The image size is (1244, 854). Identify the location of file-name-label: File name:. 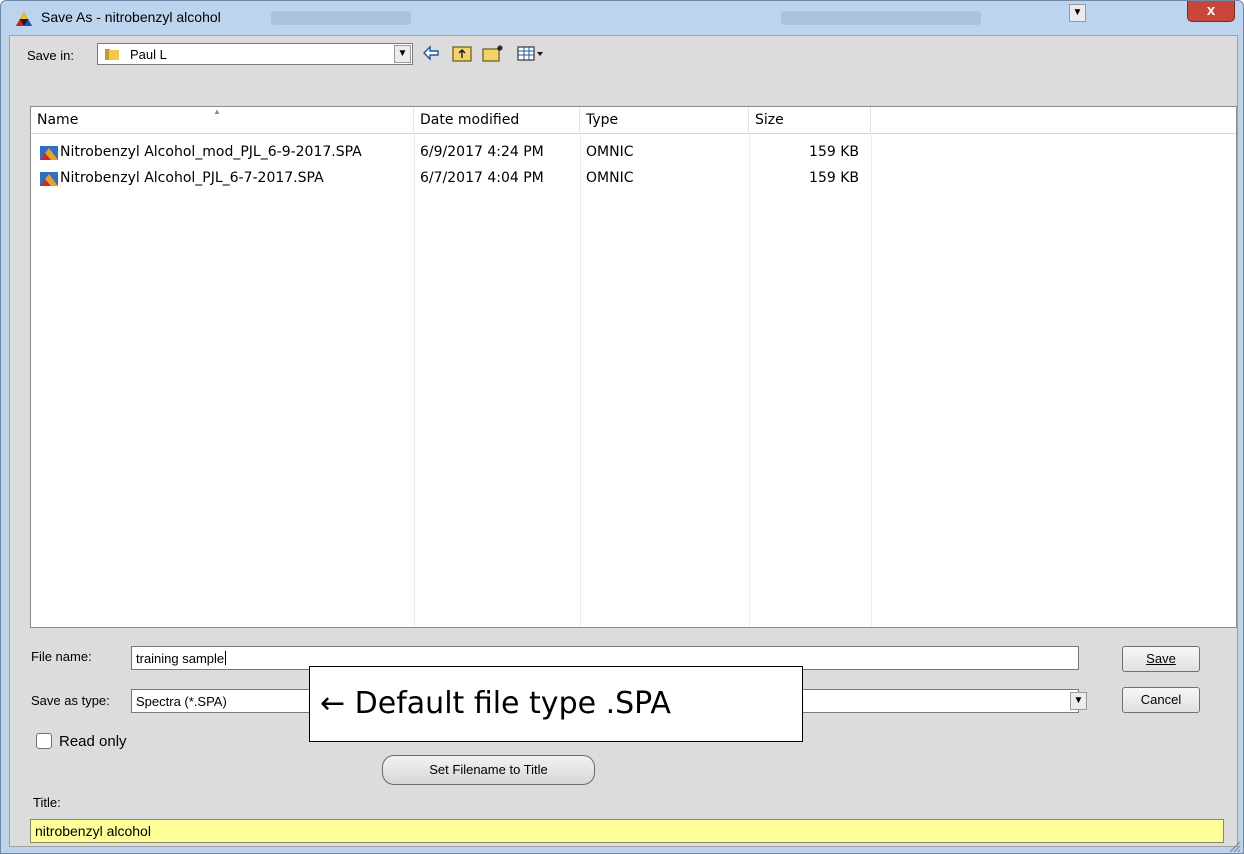
(61, 656).